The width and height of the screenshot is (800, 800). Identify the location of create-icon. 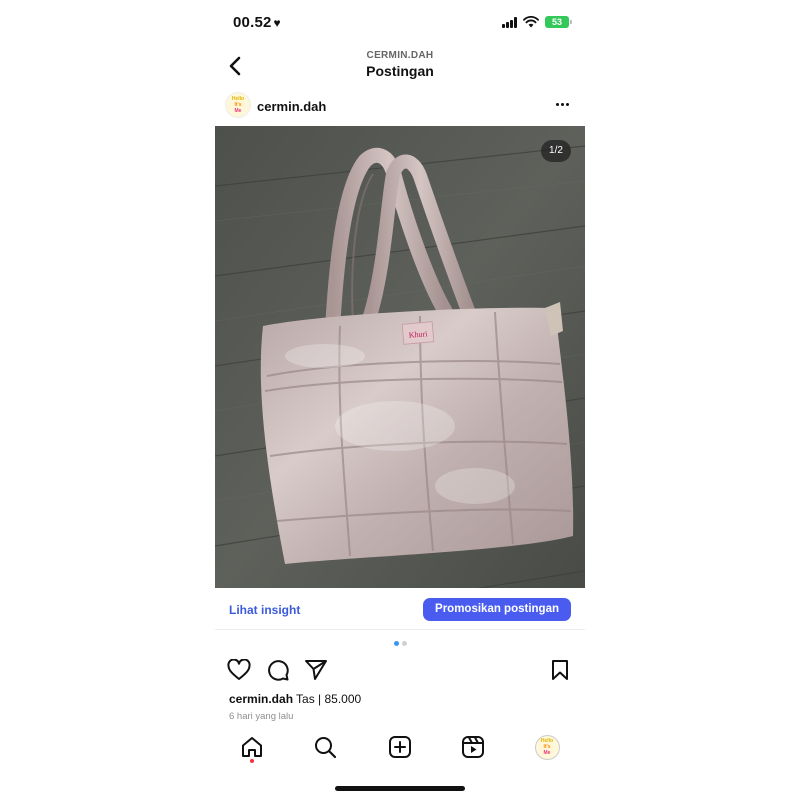
(400, 747).